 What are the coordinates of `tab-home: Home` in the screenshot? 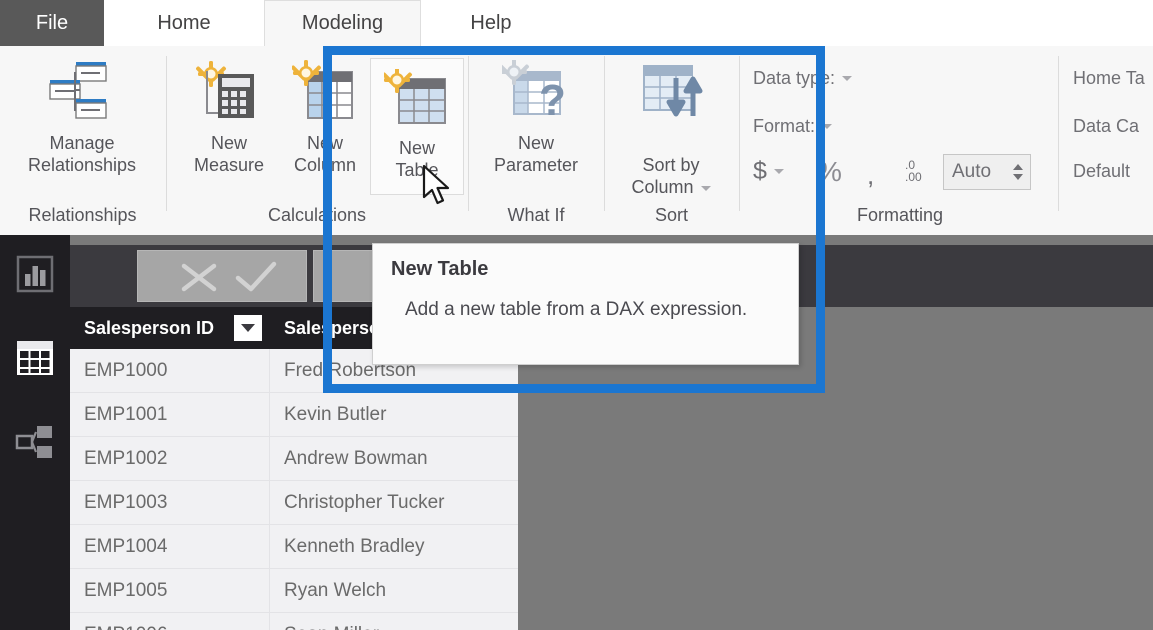 It's located at (184, 23).